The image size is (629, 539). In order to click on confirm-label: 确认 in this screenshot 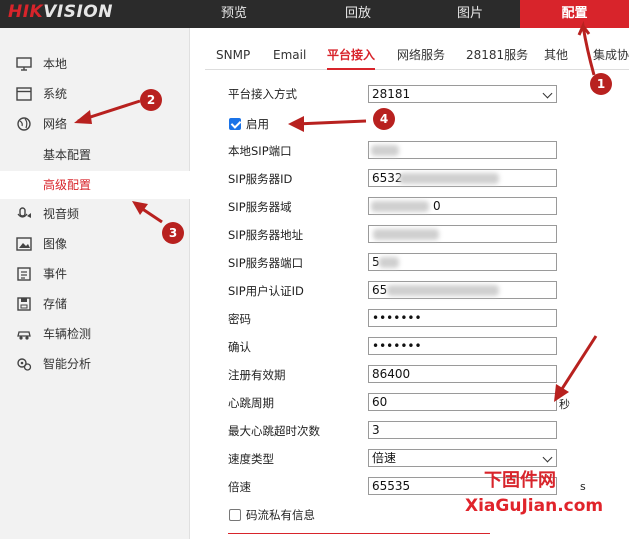, I will do `click(239, 347)`.